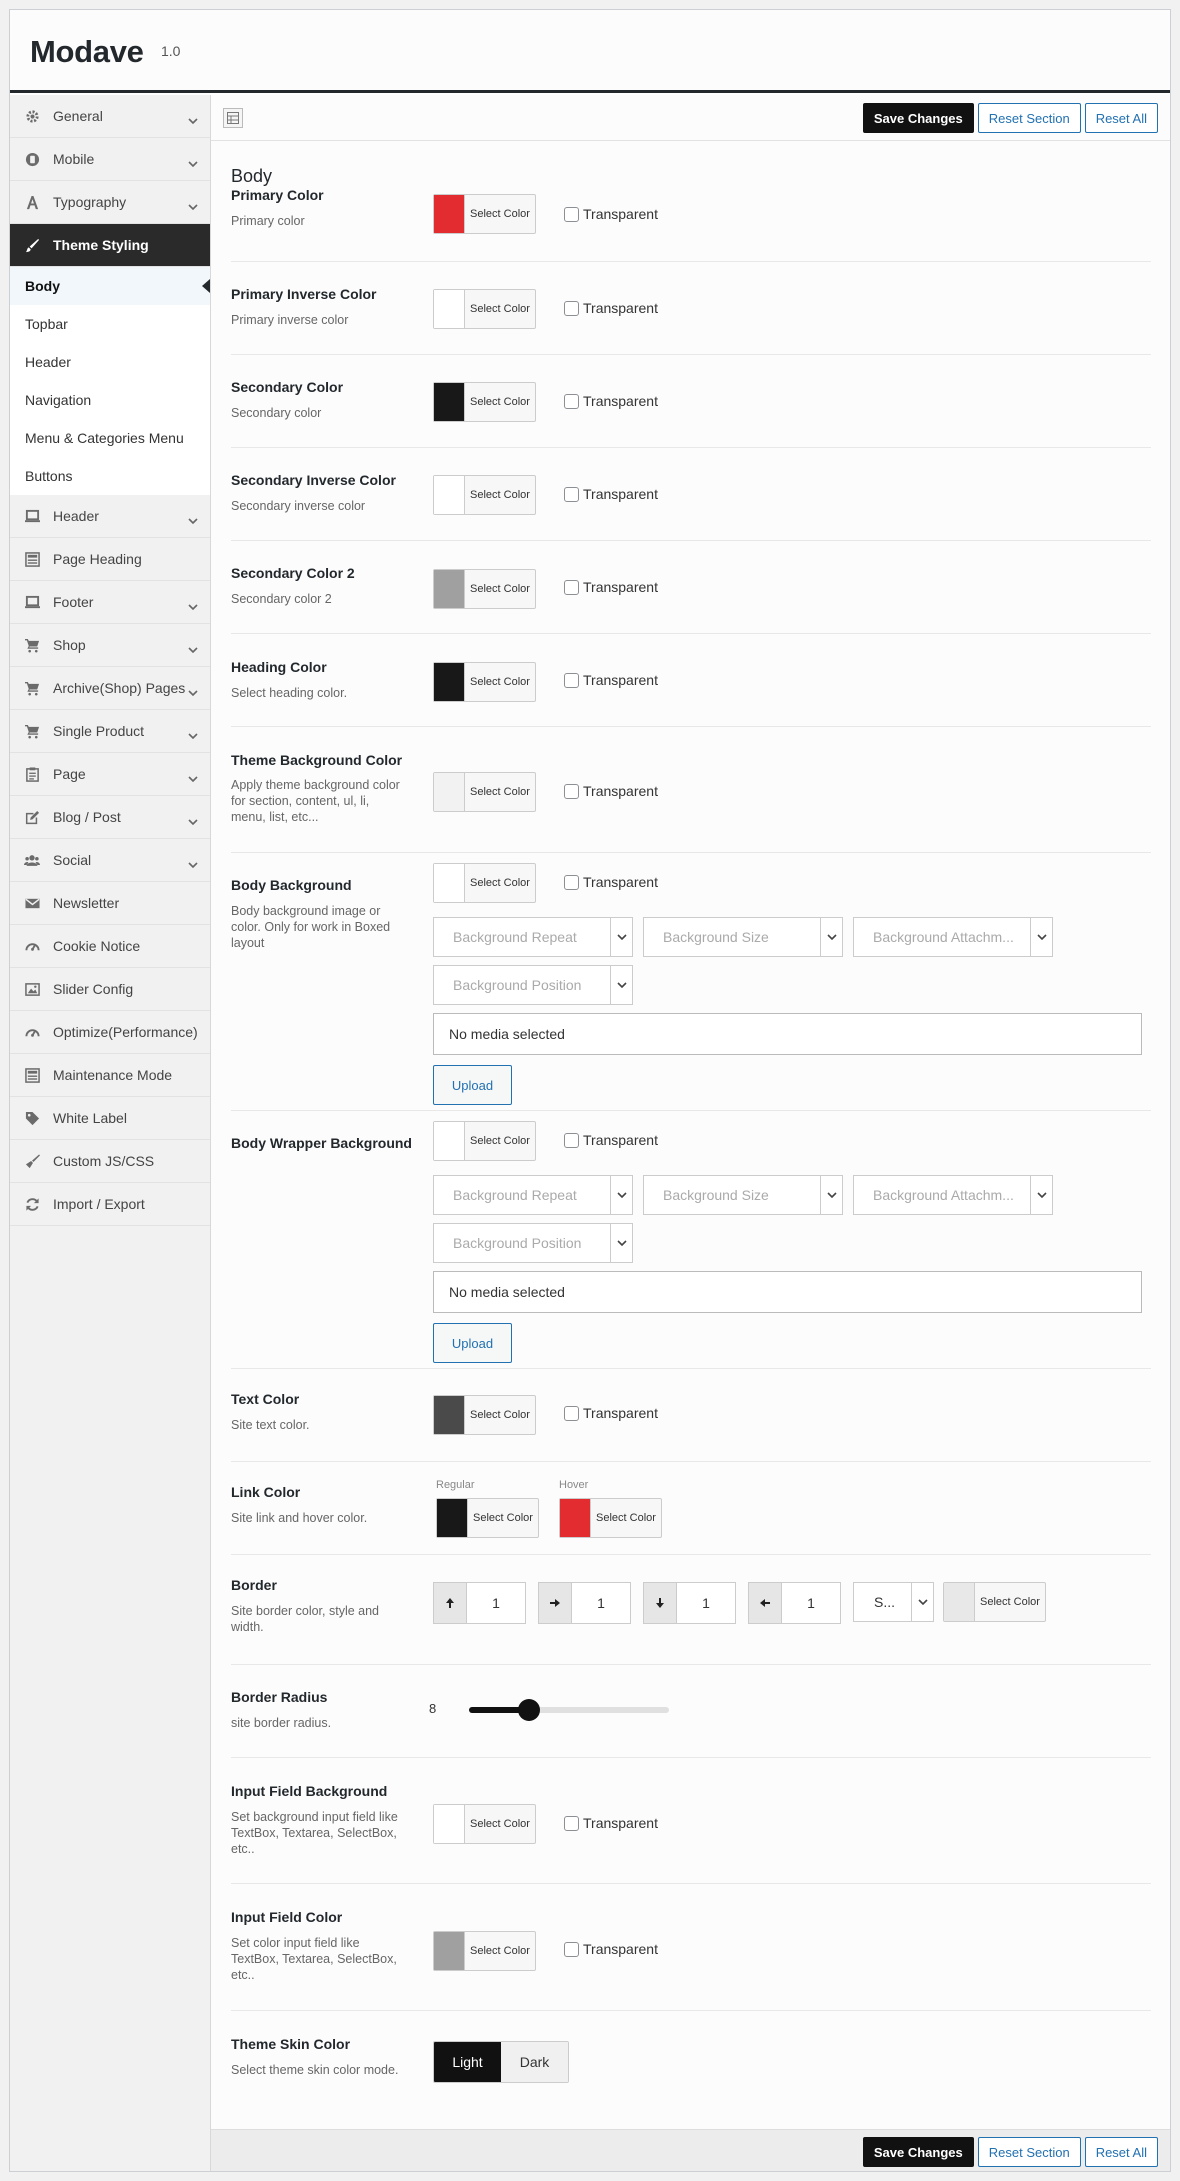 This screenshot has width=1180, height=2181. I want to click on sidebar-item-label: Page, so click(69, 774).